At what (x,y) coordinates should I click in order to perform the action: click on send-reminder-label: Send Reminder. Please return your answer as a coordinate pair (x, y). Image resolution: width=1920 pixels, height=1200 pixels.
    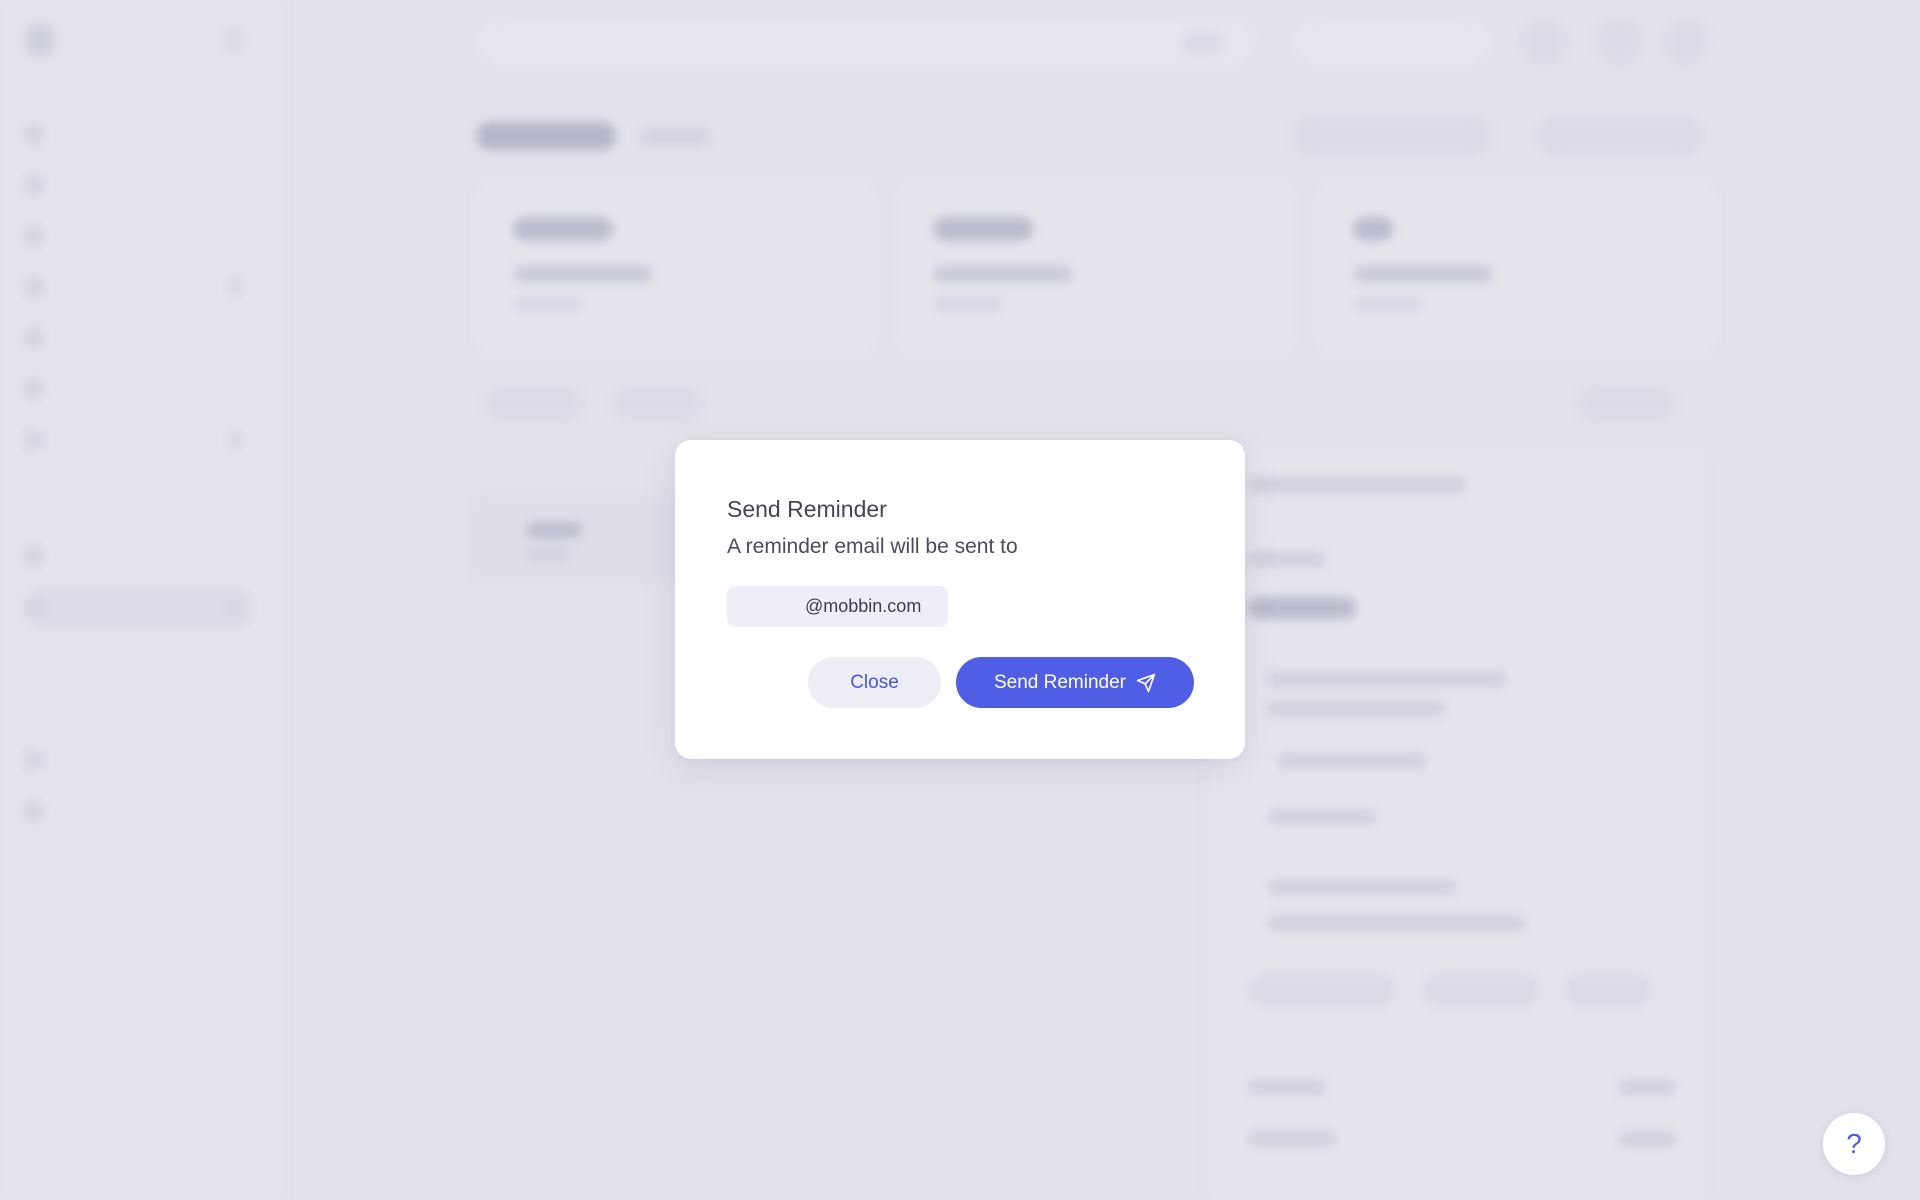
    Looking at the image, I should click on (1060, 682).